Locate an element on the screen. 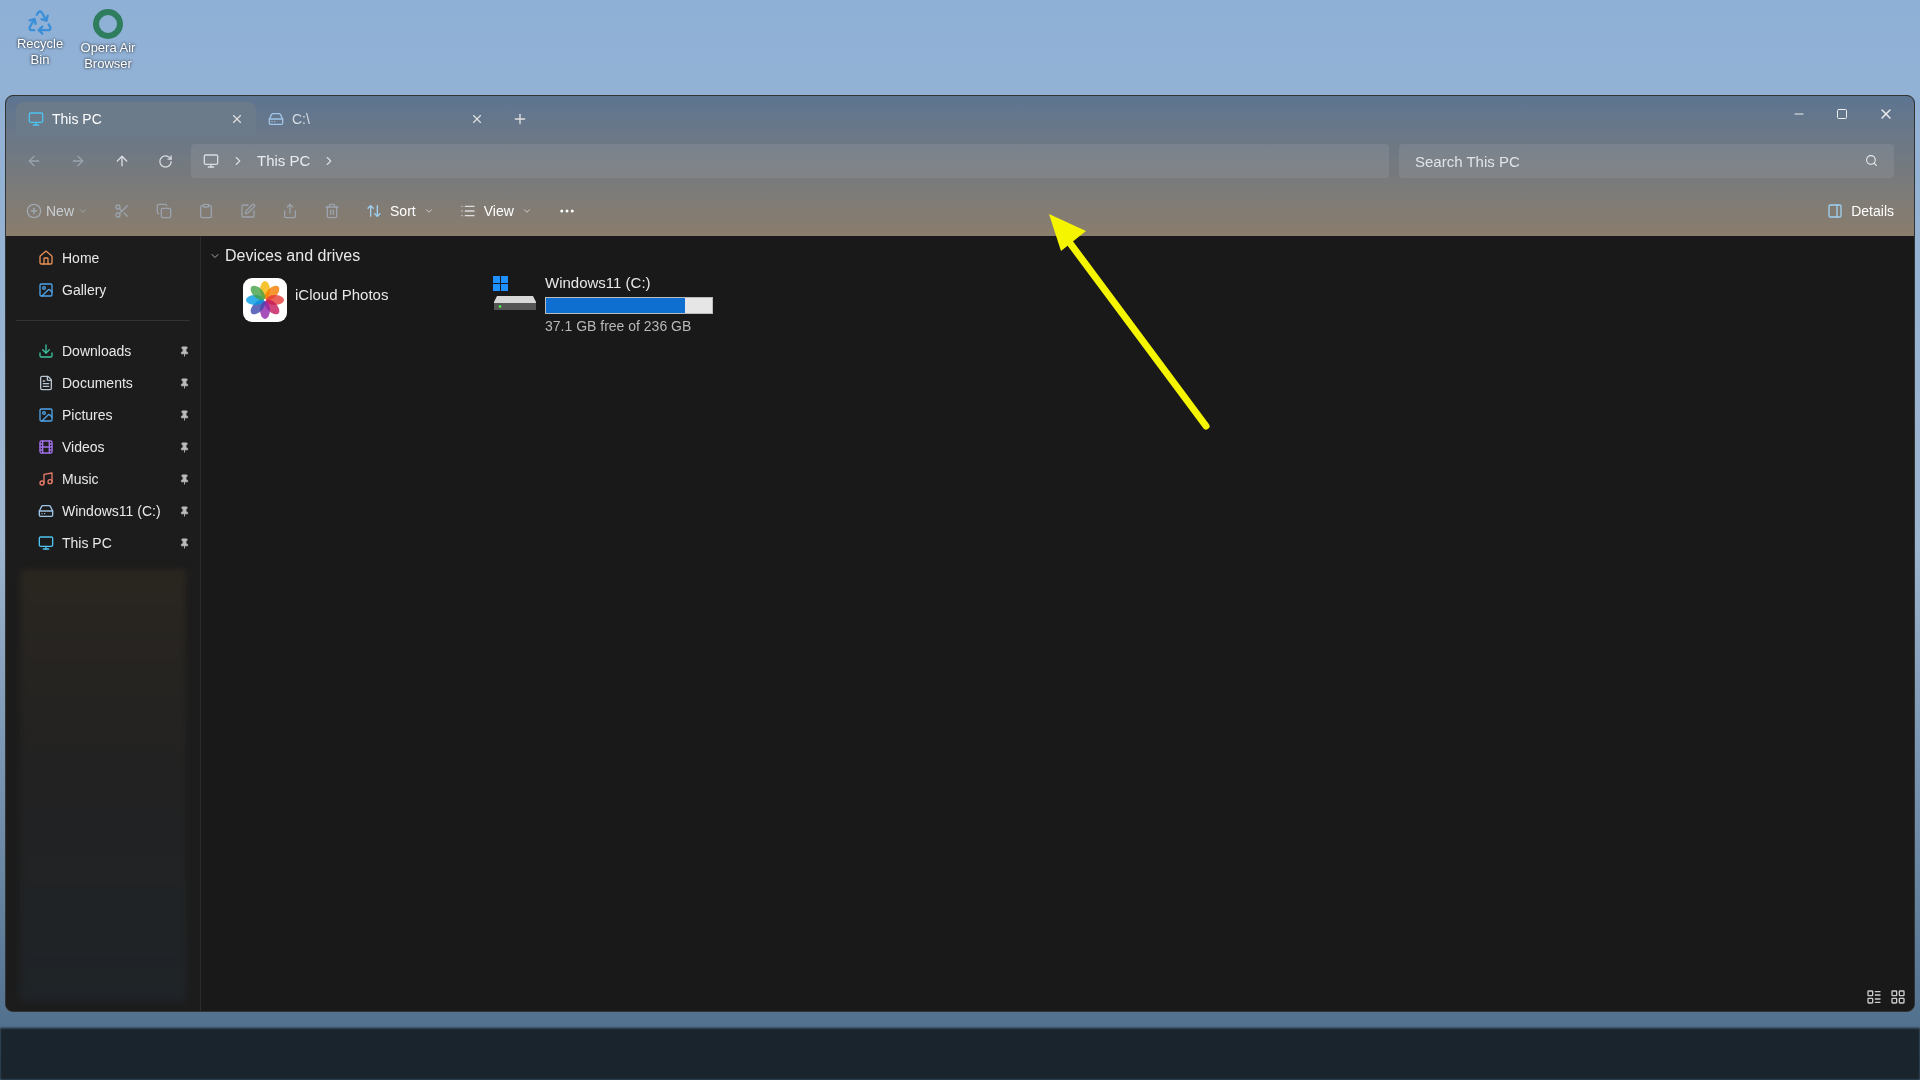 The image size is (1920, 1080). tab: This PC is located at coordinates (136, 119).